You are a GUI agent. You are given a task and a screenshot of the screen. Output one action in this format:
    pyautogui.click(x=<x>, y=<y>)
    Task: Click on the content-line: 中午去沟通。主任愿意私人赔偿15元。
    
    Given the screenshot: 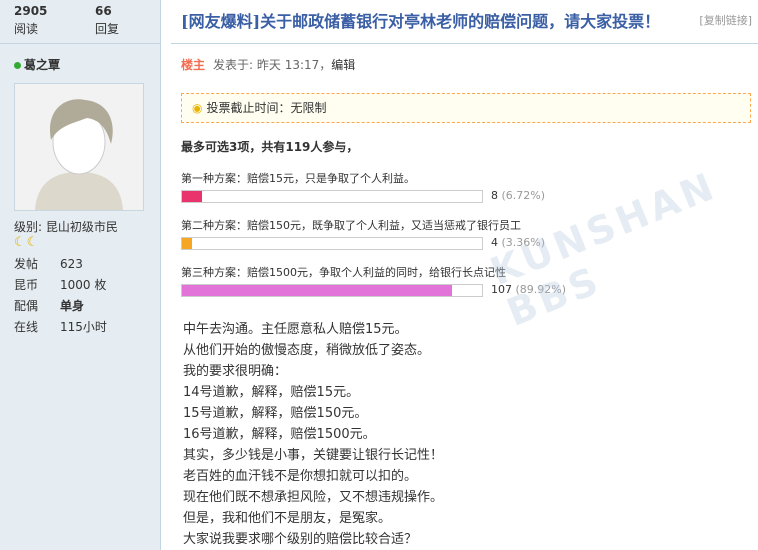 What is the action you would take?
    pyautogui.click(x=295, y=329)
    